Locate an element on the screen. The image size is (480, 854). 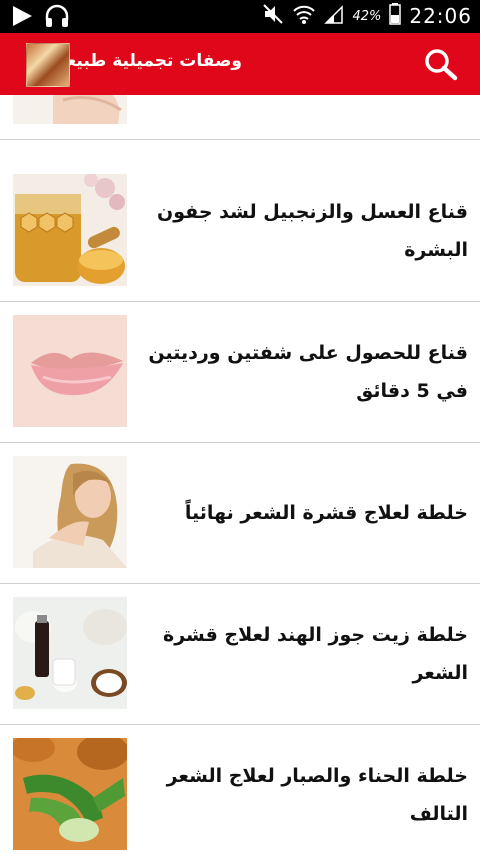
item-title: خلطة زيت جوز الهند لعلاج قشرة الشعر is located at coordinates (315, 654).